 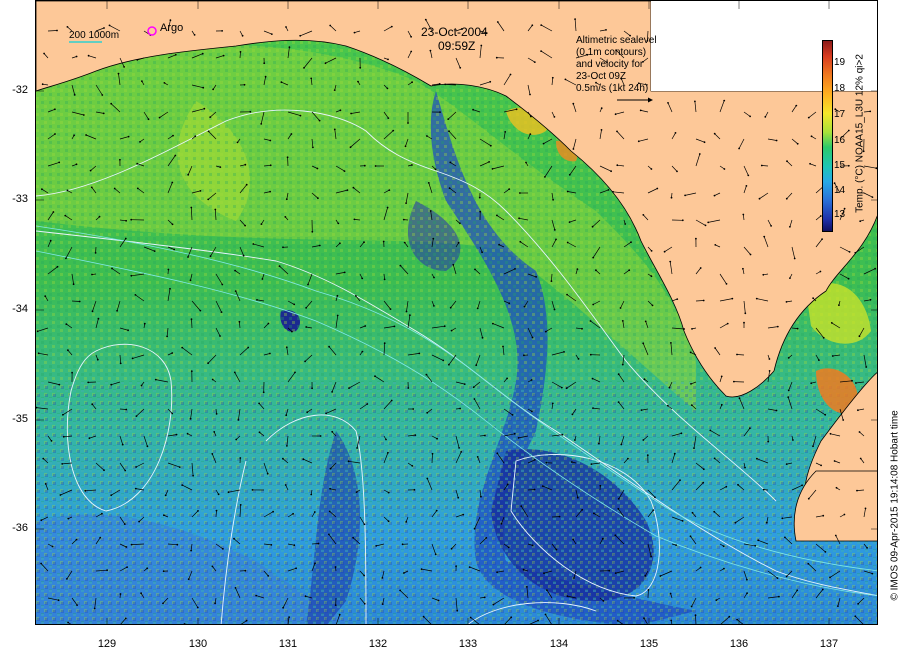 What do you see at coordinates (860, 133) in the screenshot?
I see `colorbar-title: Temp. (°C) NOAA15_L3U 12% qi>2` at bounding box center [860, 133].